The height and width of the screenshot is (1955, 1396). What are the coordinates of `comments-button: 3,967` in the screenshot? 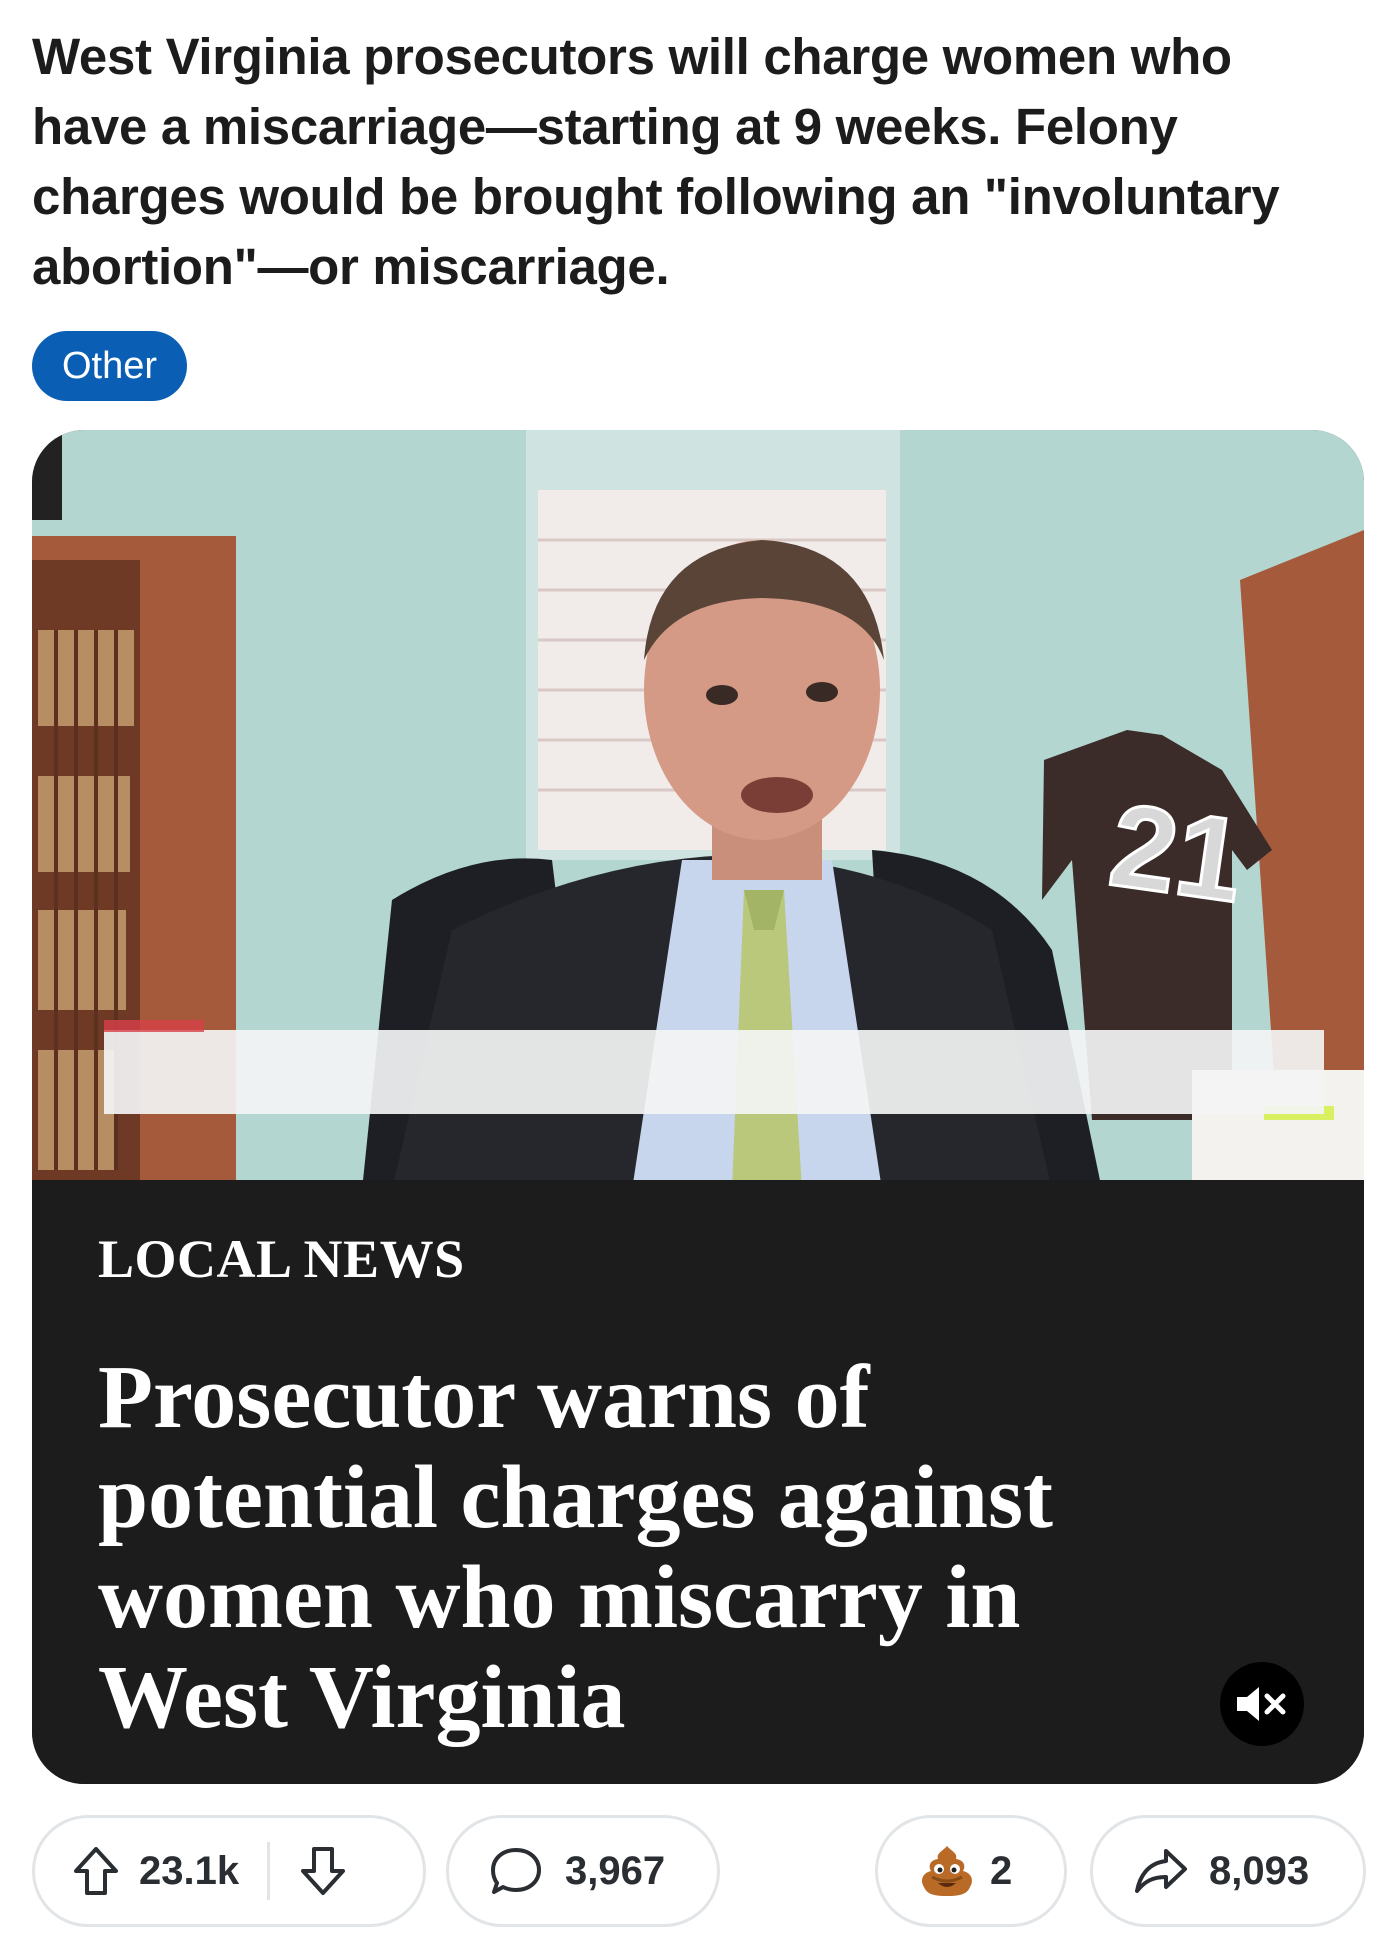 It's located at (583, 1871).